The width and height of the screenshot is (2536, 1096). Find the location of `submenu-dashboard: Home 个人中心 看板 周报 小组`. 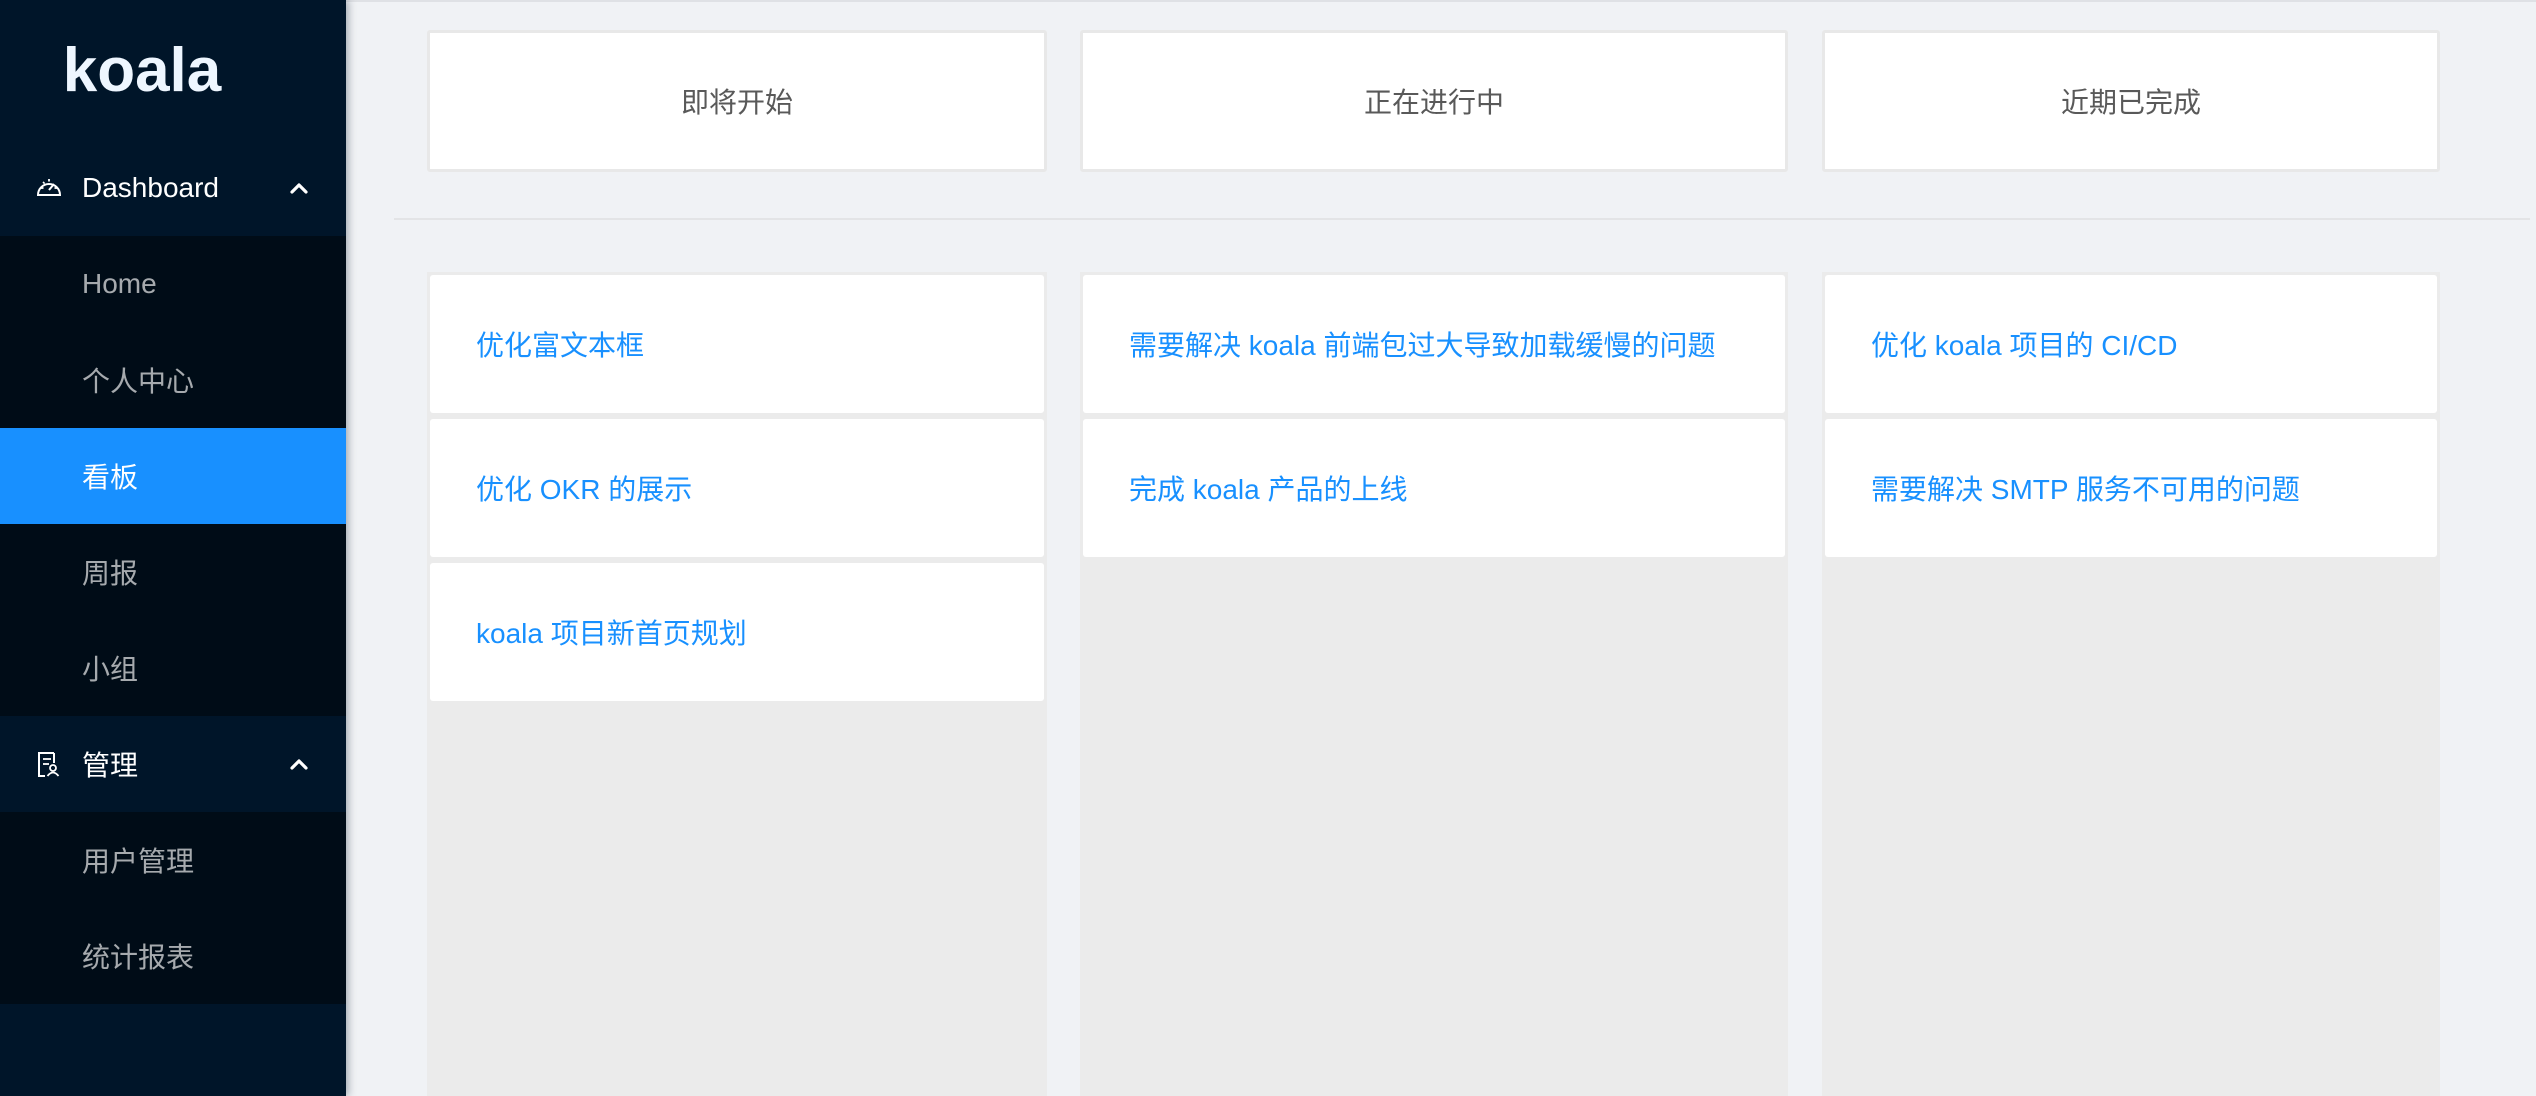

submenu-dashboard: Home 个人中心 看板 周报 小组 is located at coordinates (173, 476).